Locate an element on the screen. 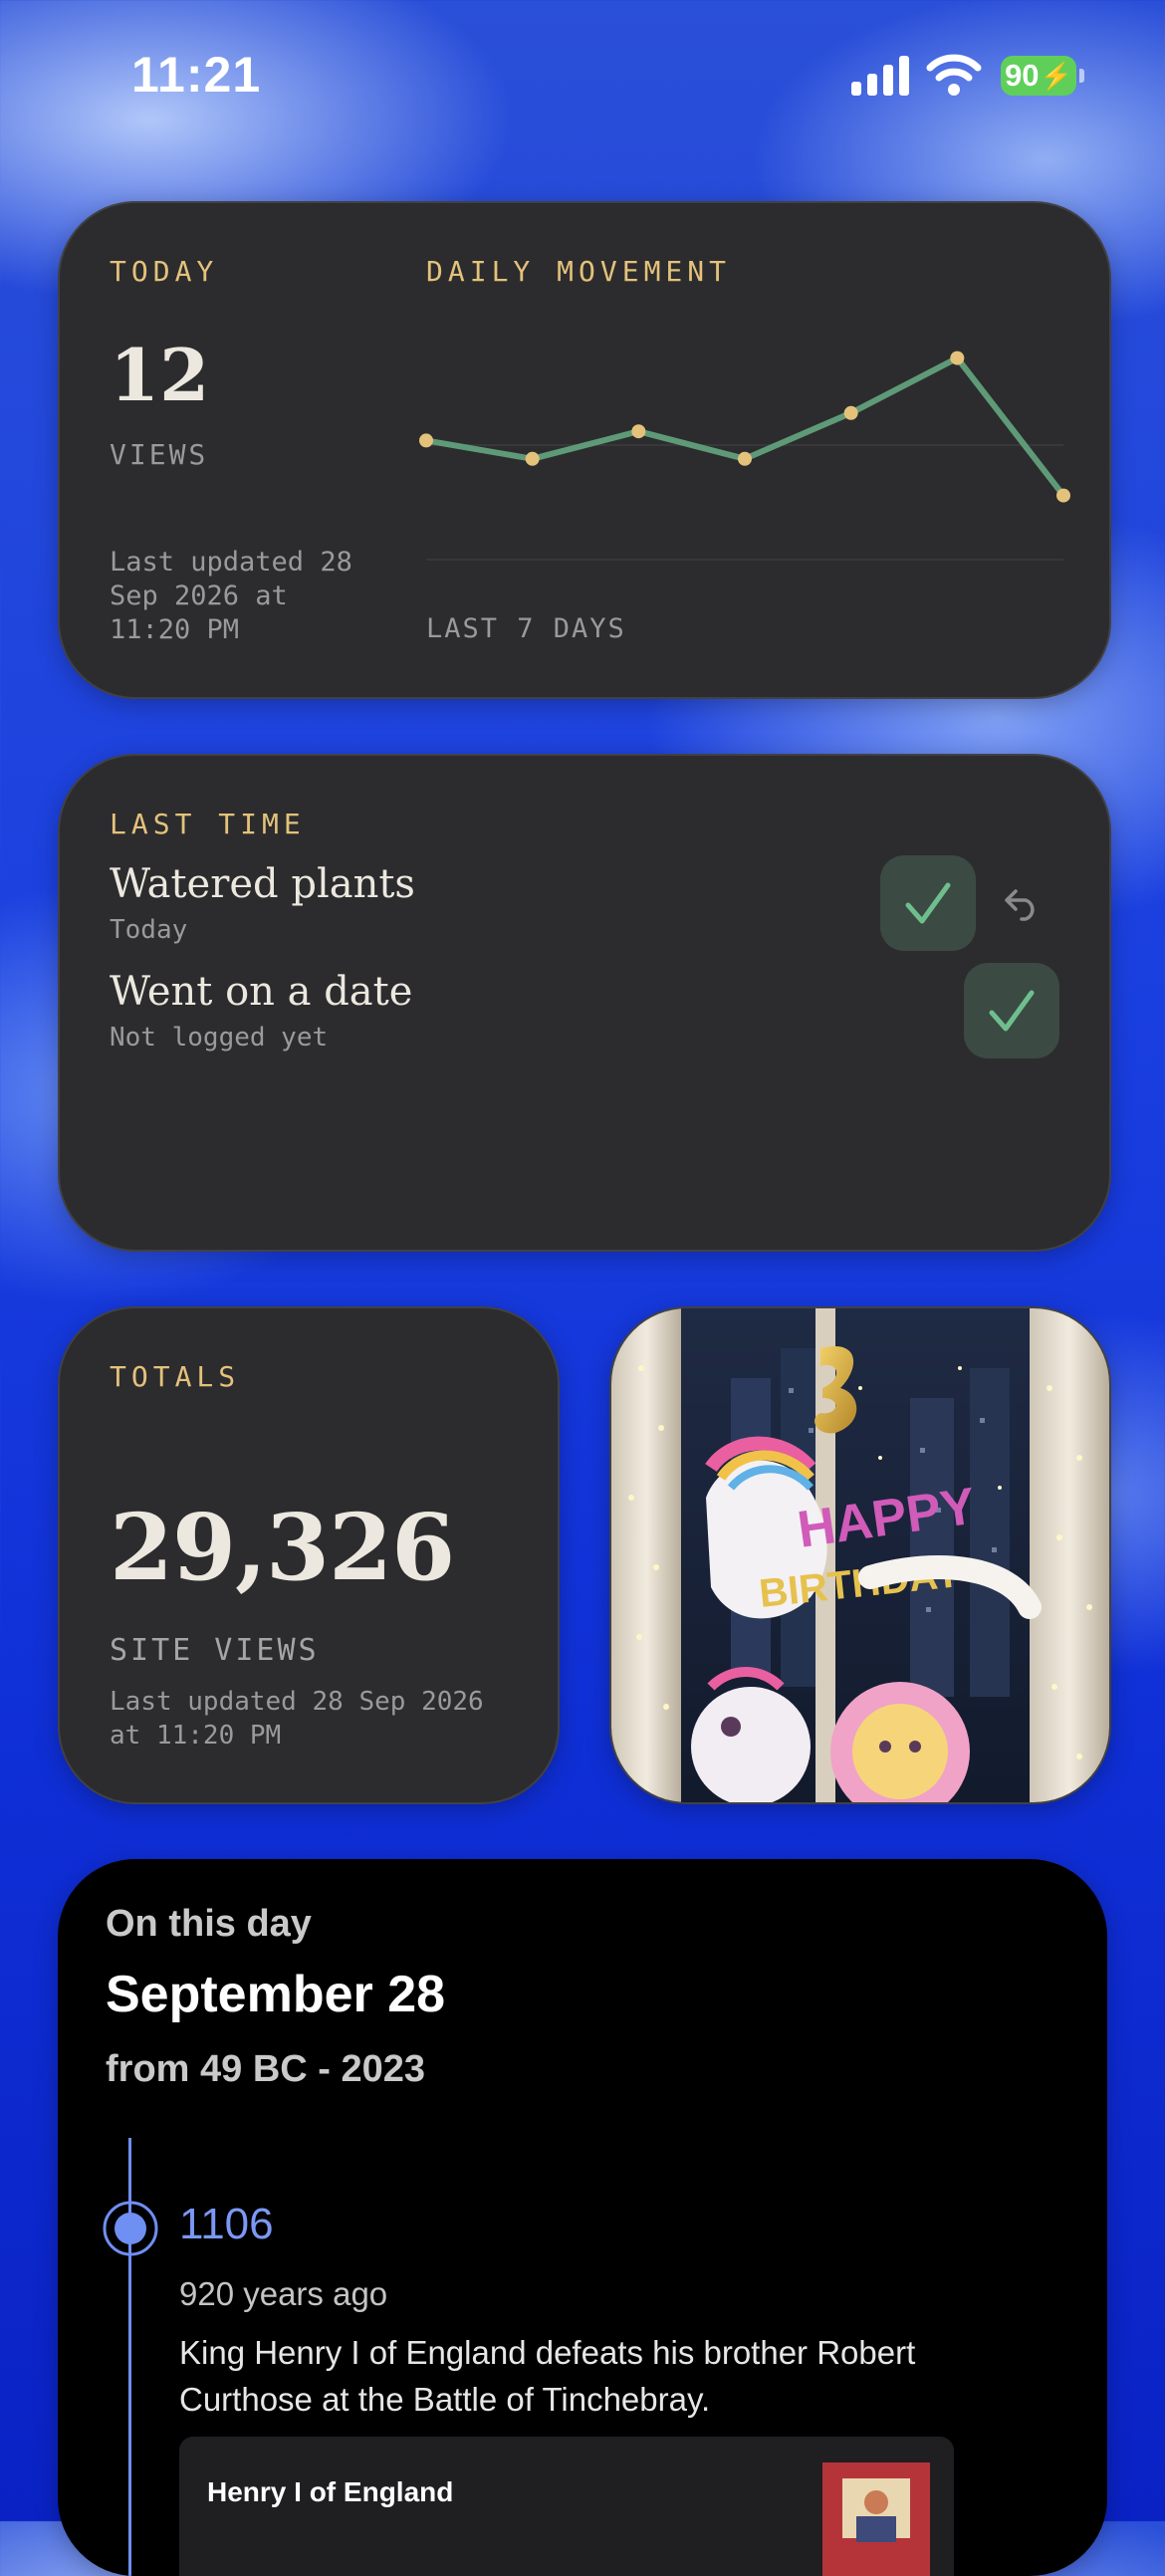  timeline-dot-icon is located at coordinates (130, 2228).